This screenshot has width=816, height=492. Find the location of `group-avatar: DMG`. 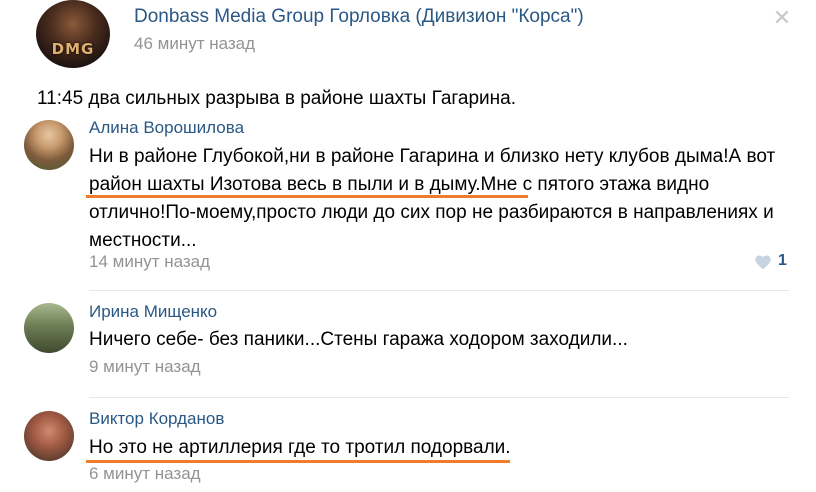

group-avatar: DMG is located at coordinates (73, 34).